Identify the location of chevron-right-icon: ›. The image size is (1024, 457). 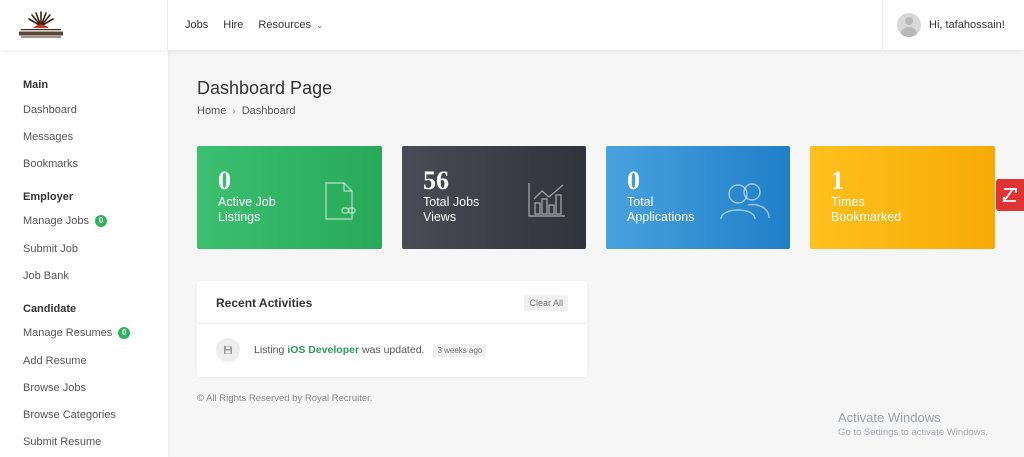
(234, 111).